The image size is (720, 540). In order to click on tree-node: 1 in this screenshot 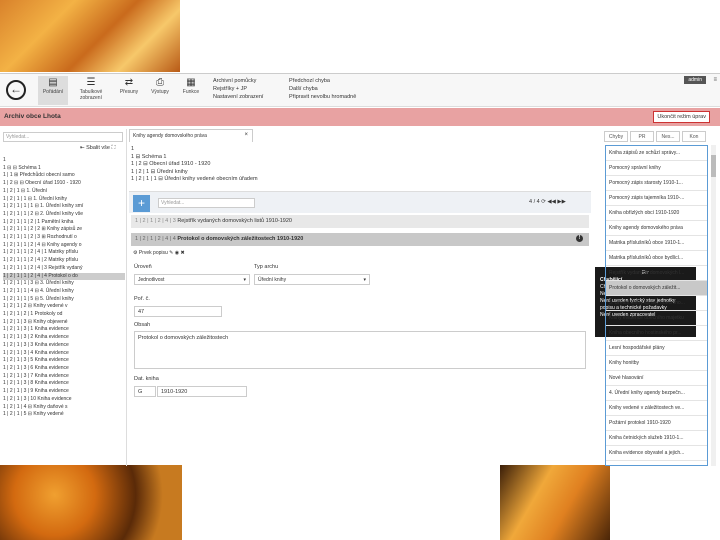, I will do `click(64, 161)`.